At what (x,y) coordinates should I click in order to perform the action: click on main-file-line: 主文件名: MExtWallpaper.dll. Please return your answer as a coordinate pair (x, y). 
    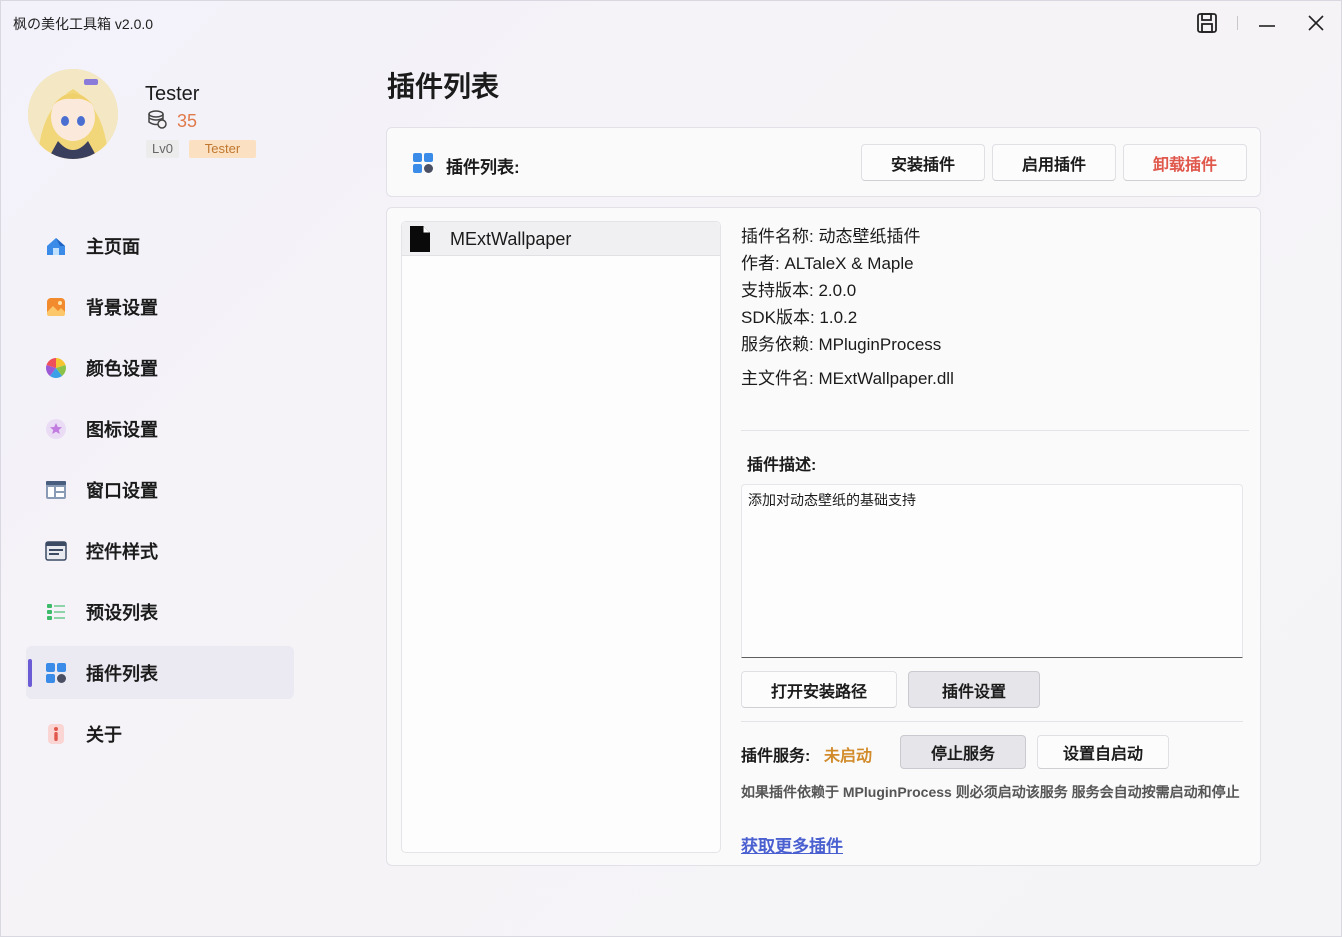
    Looking at the image, I should click on (847, 378).